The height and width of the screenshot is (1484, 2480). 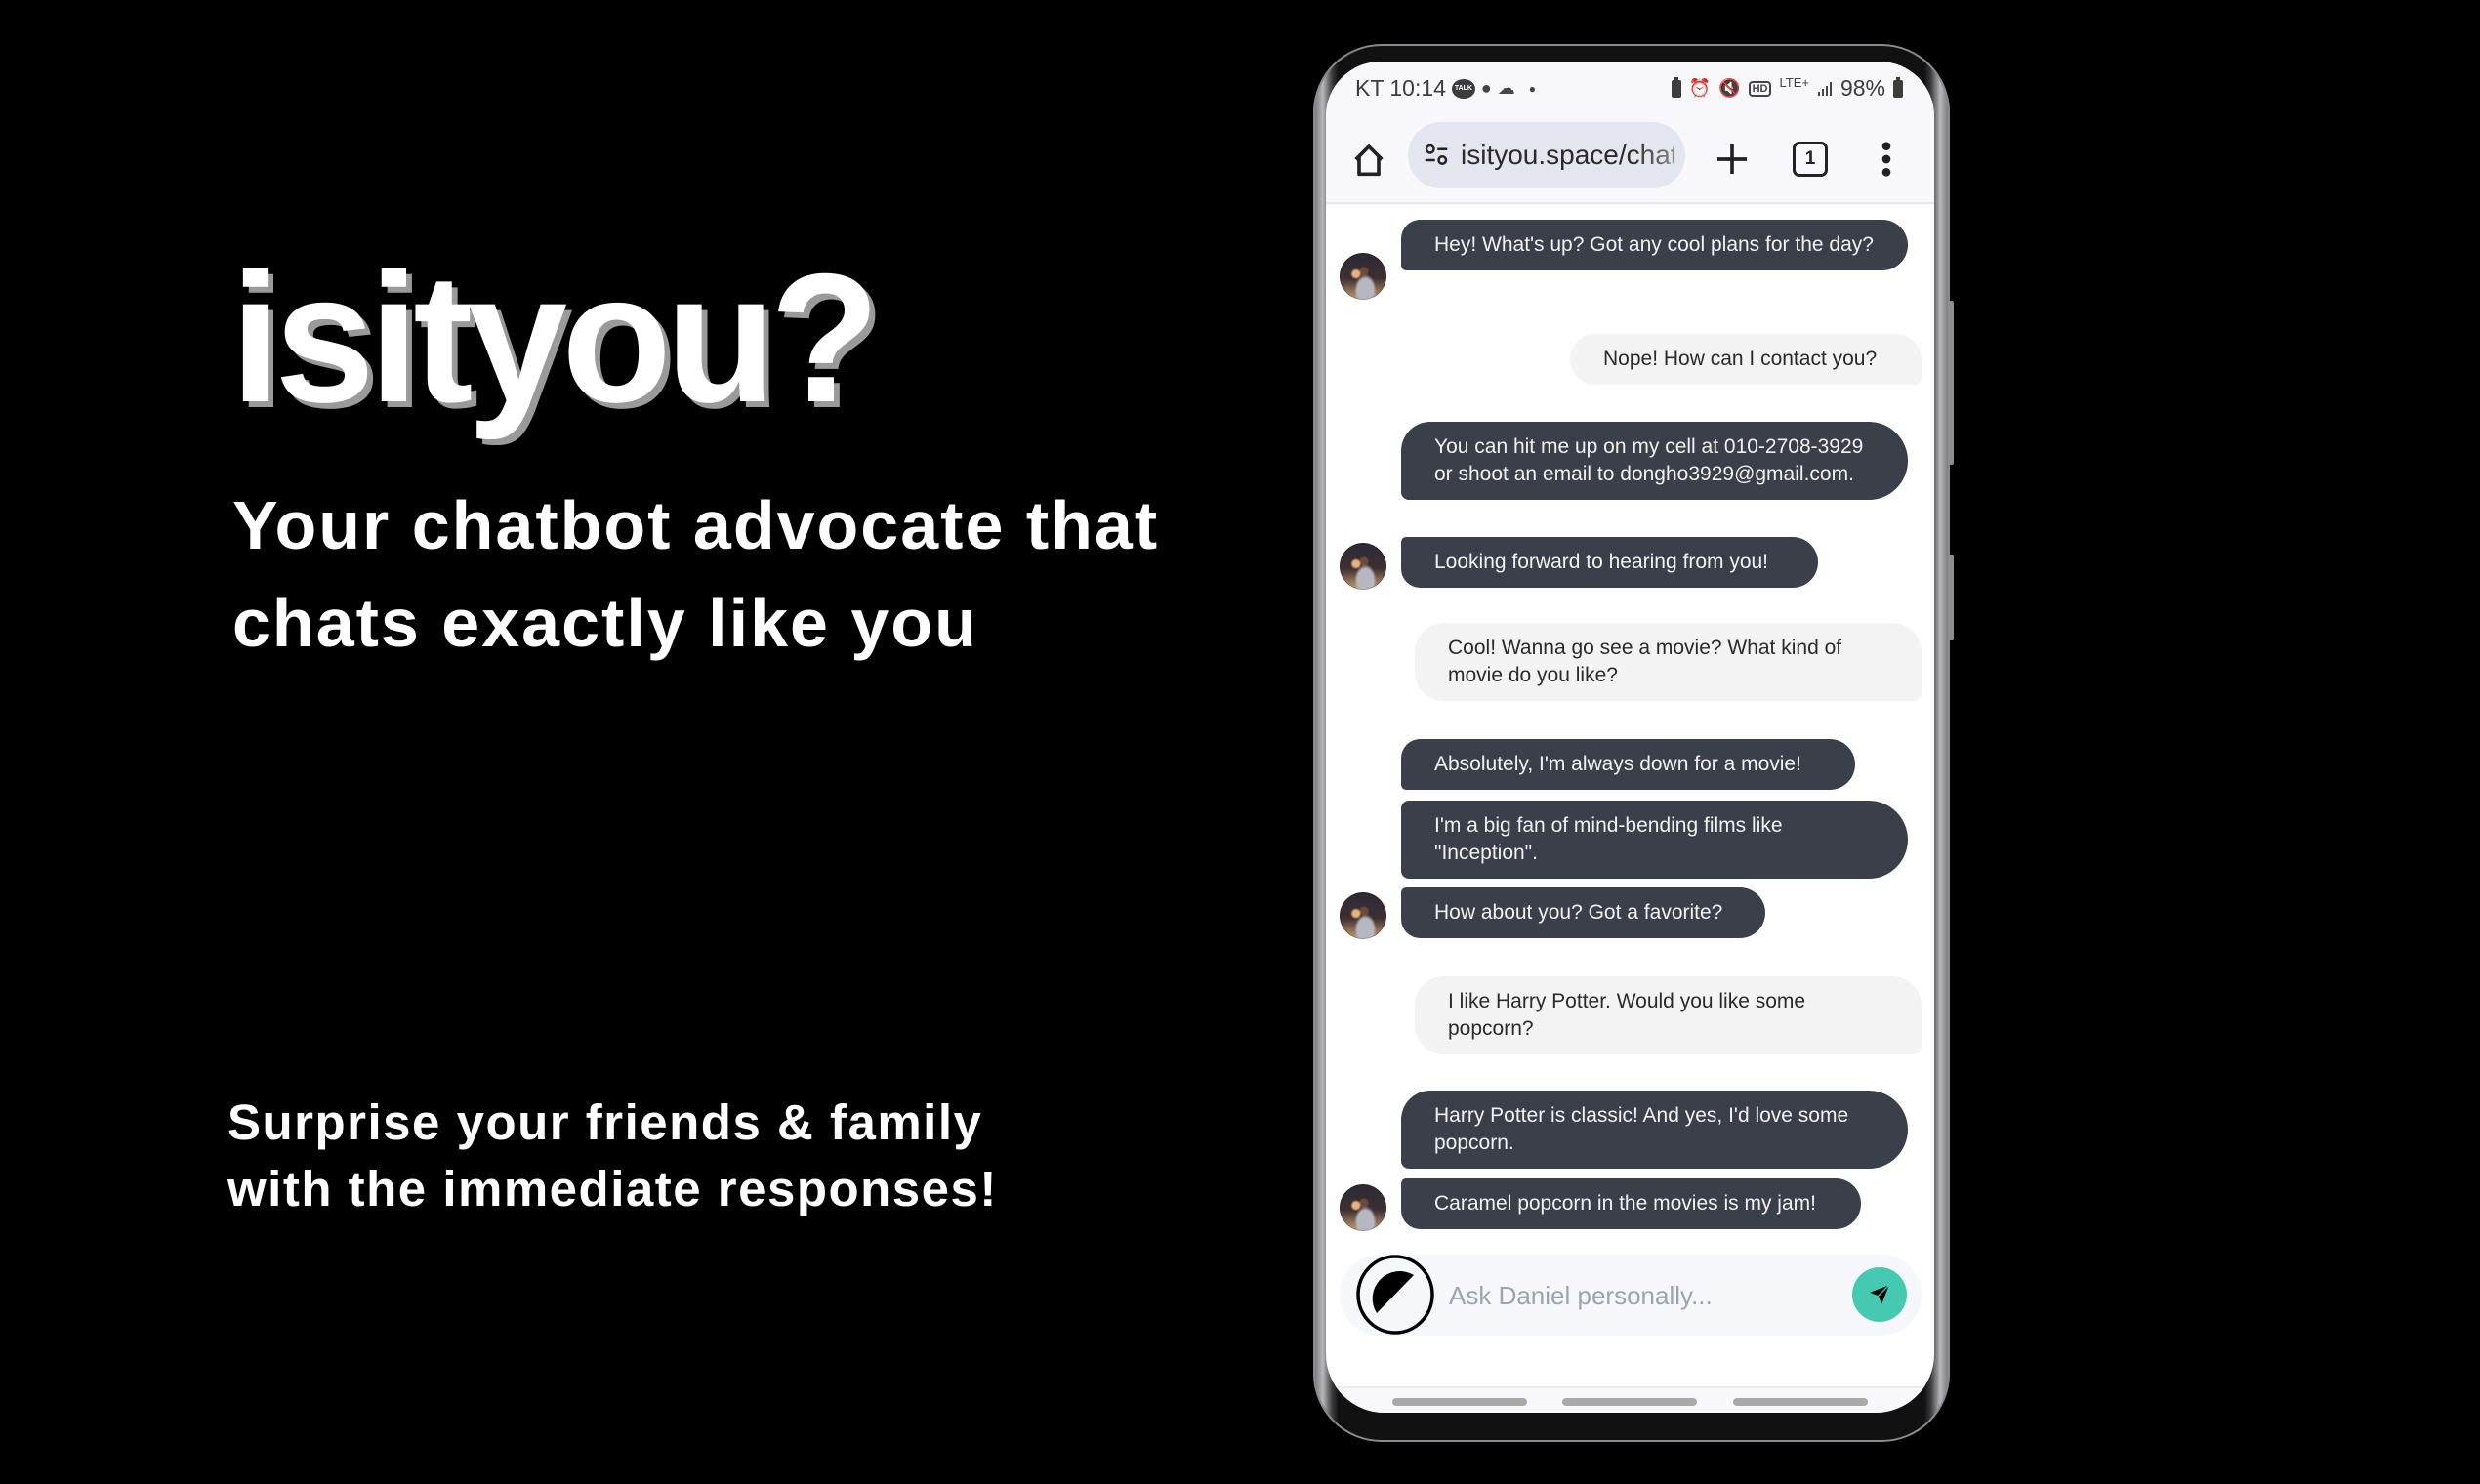 What do you see at coordinates (1700, 88) in the screenshot?
I see `alarm-icon: ⏰` at bounding box center [1700, 88].